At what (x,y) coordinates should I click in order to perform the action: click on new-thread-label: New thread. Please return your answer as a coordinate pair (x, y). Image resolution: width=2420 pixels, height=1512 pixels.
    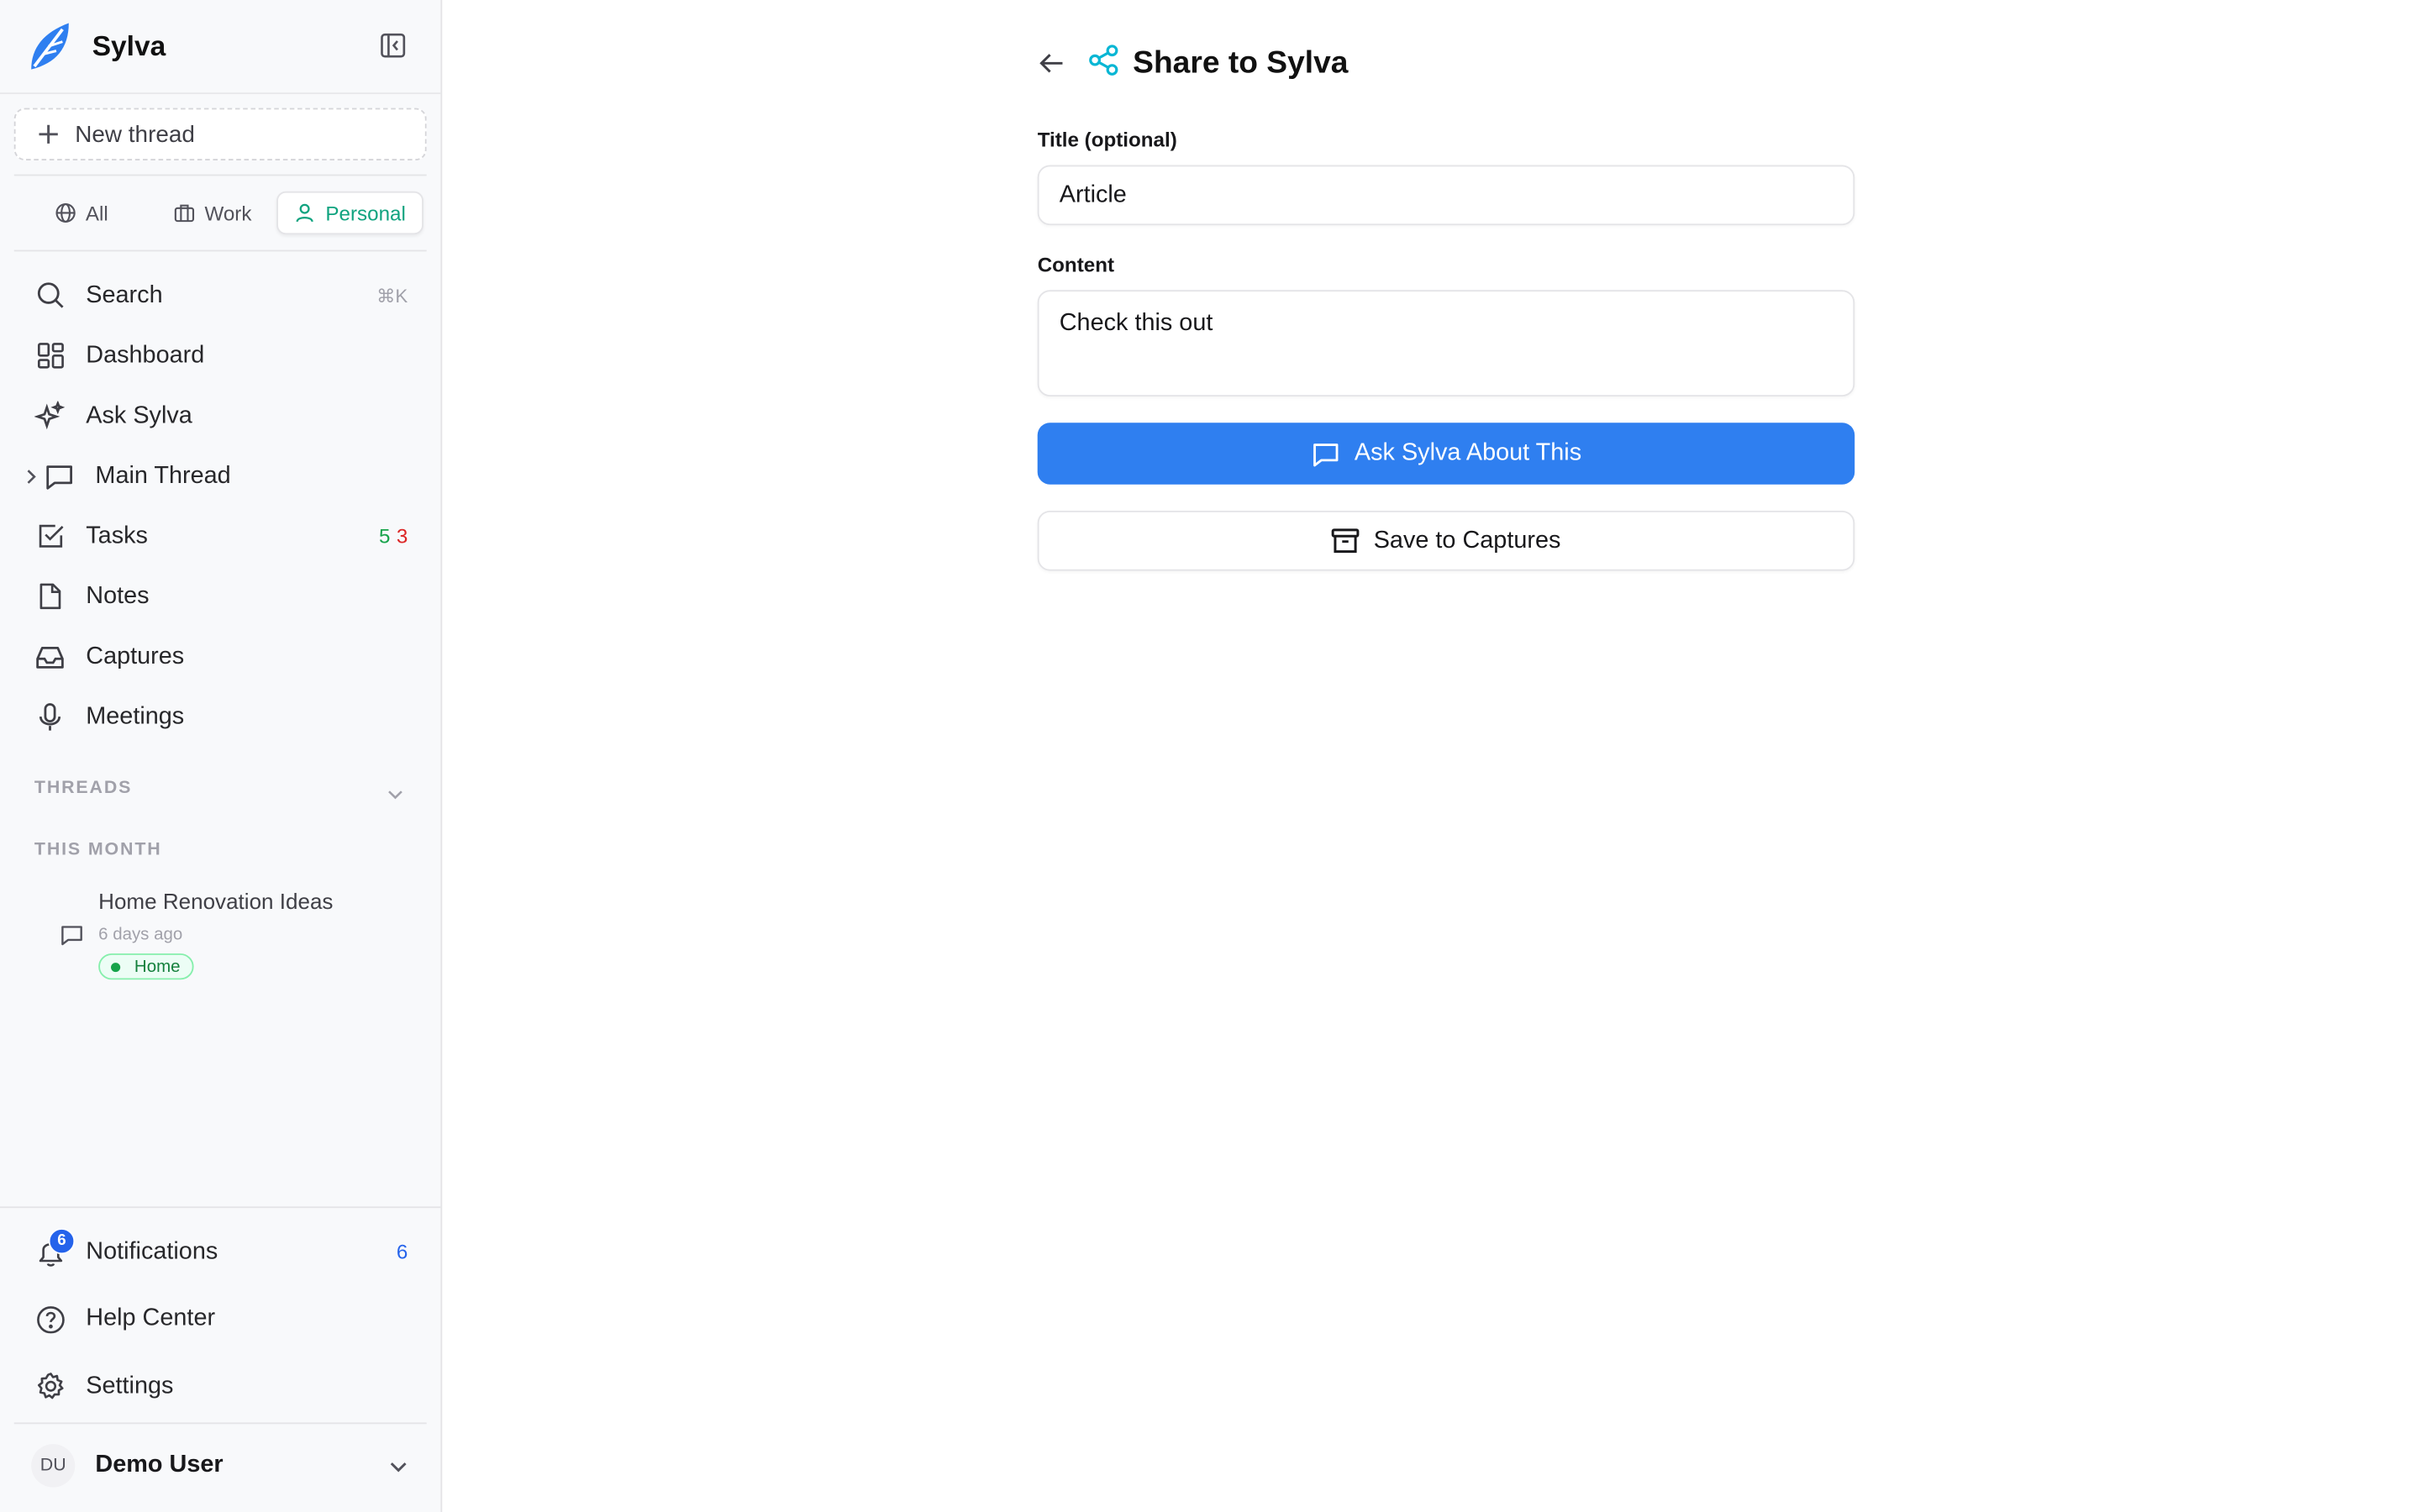
    Looking at the image, I should click on (135, 134).